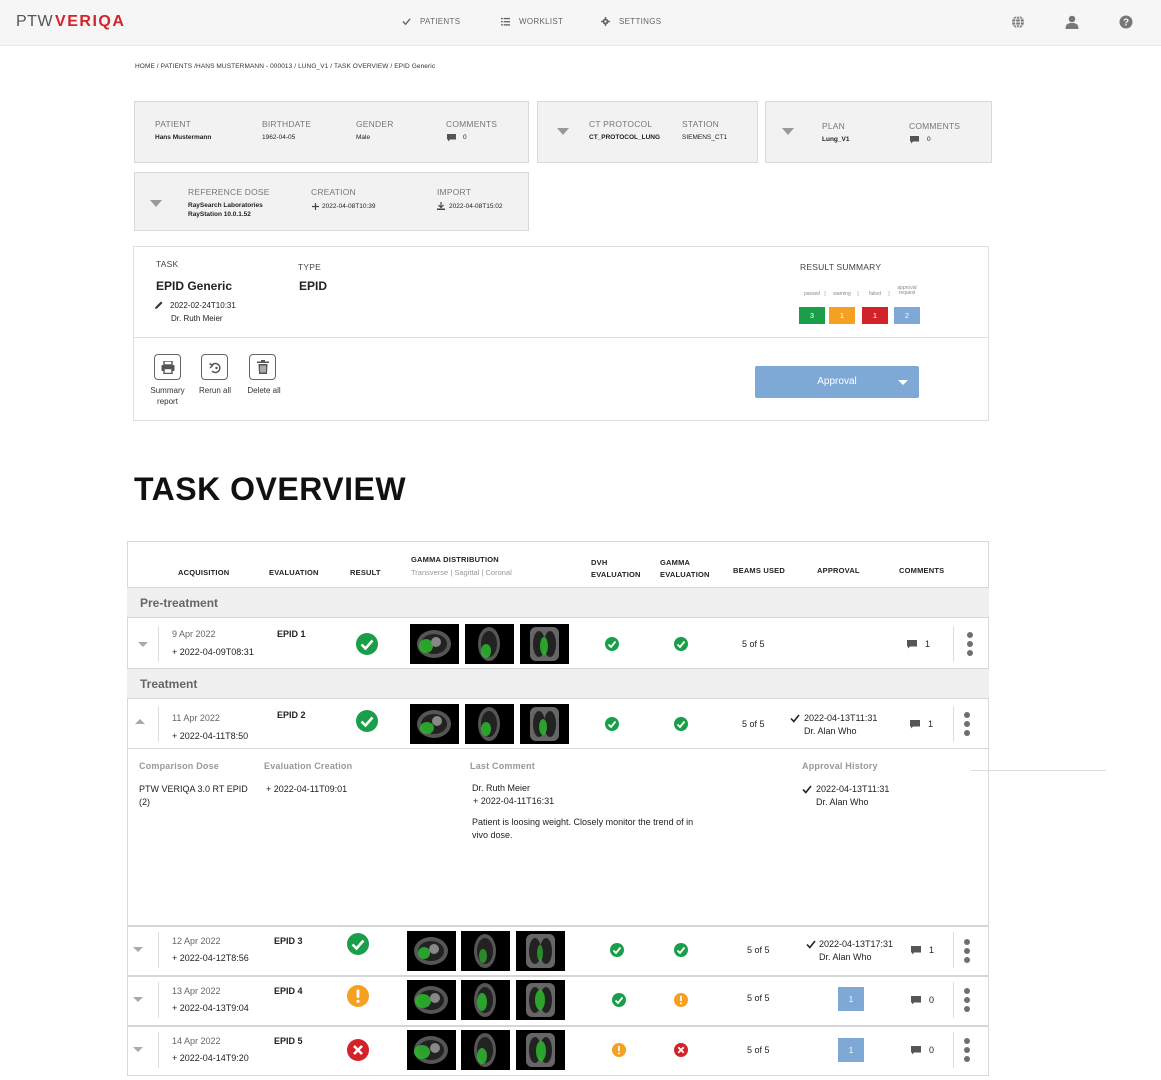  What do you see at coordinates (214, 367) in the screenshot?
I see `rerun-all-button` at bounding box center [214, 367].